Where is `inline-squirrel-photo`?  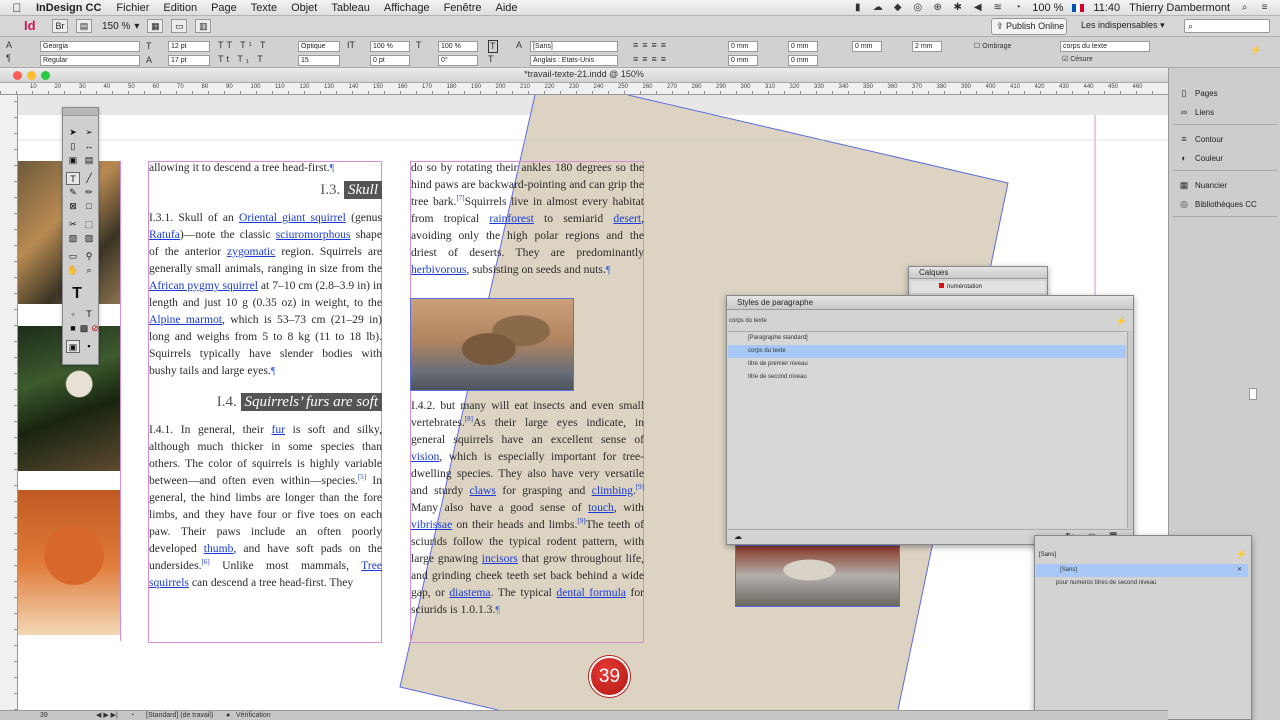 inline-squirrel-photo is located at coordinates (492, 344).